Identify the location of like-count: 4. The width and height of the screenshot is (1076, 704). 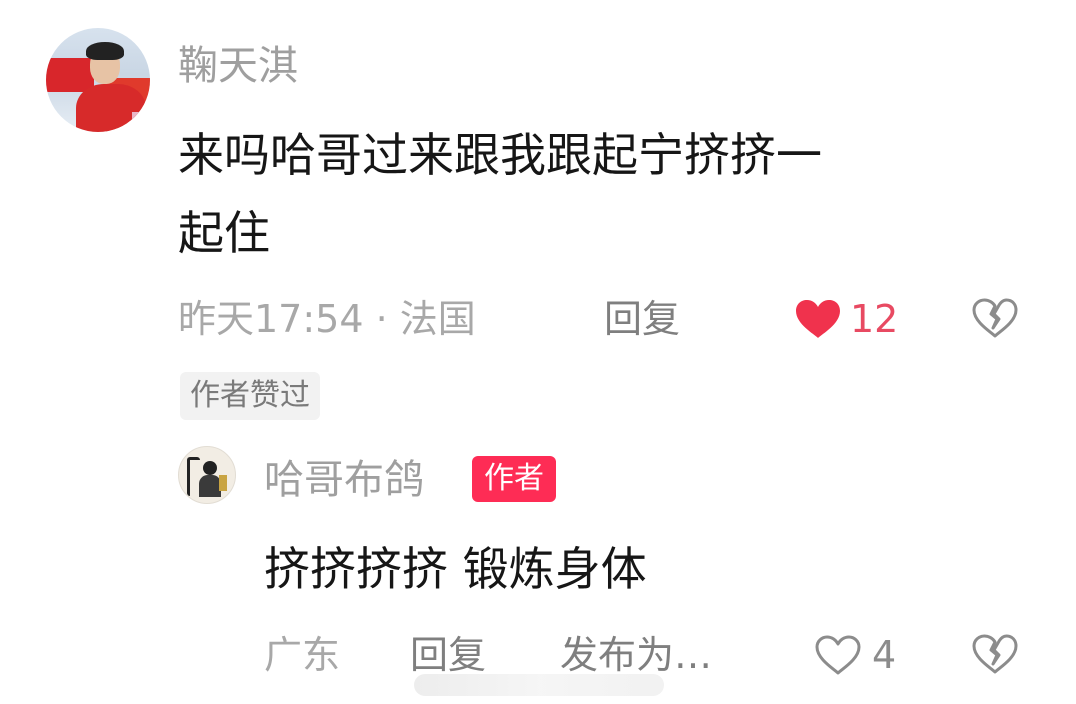
(884, 655).